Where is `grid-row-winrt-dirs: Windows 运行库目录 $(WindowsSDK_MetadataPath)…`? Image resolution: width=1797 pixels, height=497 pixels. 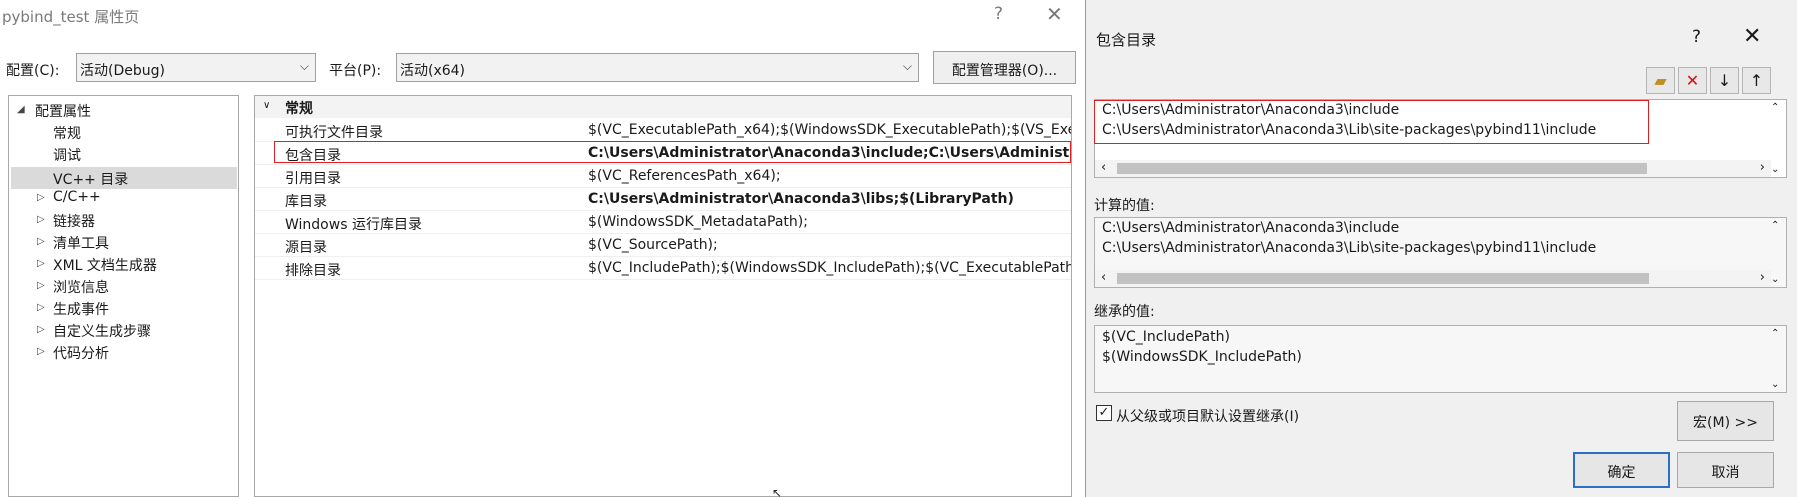 grid-row-winrt-dirs: Windows 运行库目录 $(WindowsSDK_MetadataPath)… is located at coordinates (663, 222).